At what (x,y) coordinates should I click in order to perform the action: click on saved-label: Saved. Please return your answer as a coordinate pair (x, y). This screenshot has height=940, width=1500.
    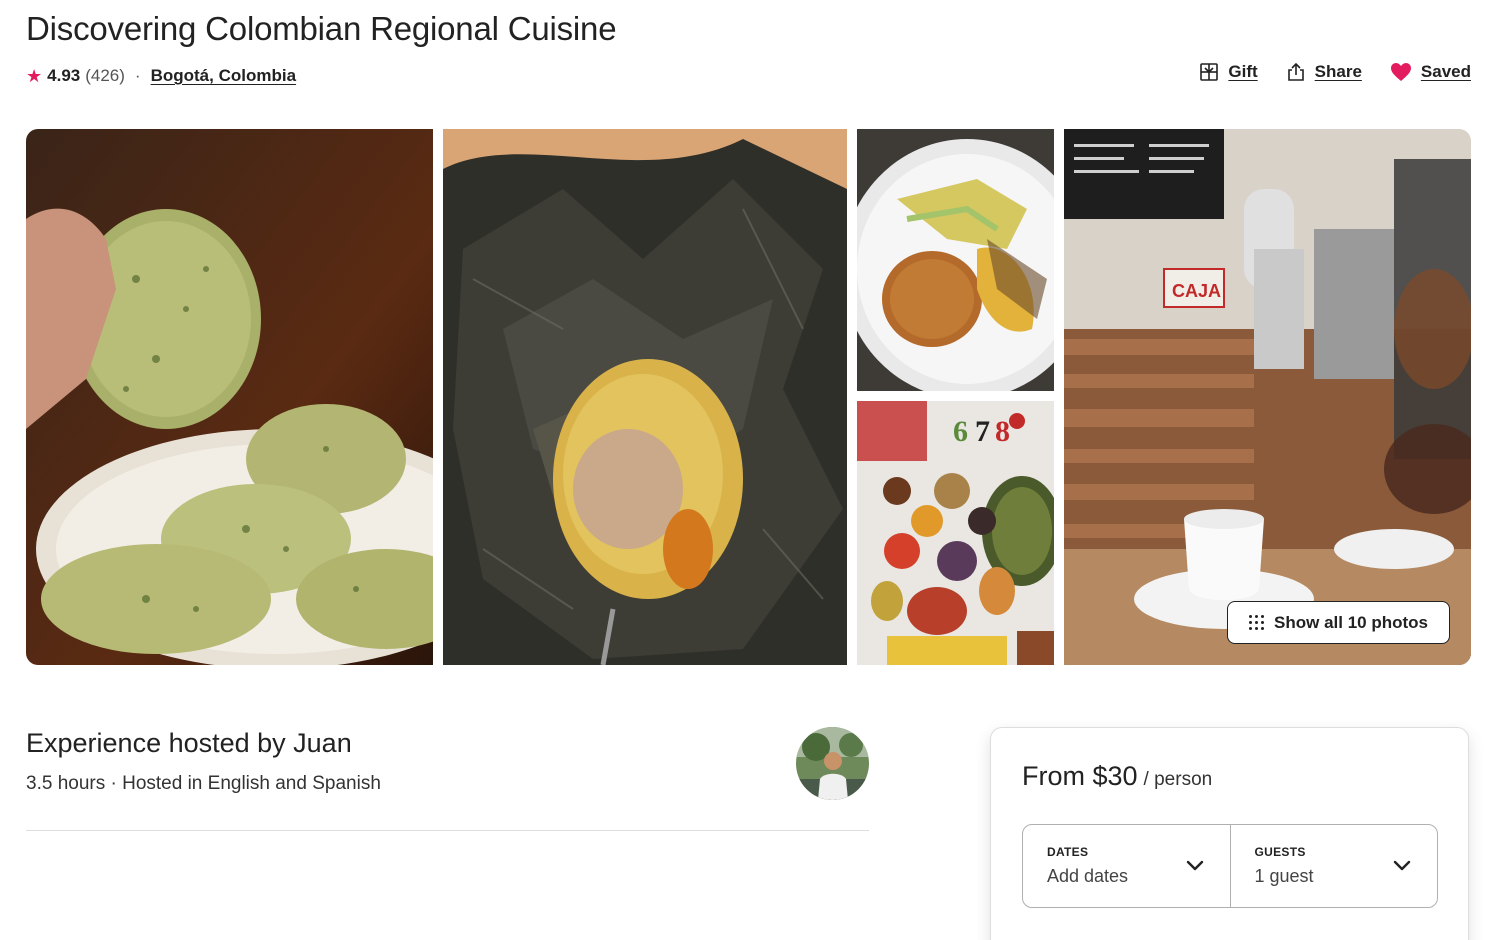
    Looking at the image, I should click on (1445, 71).